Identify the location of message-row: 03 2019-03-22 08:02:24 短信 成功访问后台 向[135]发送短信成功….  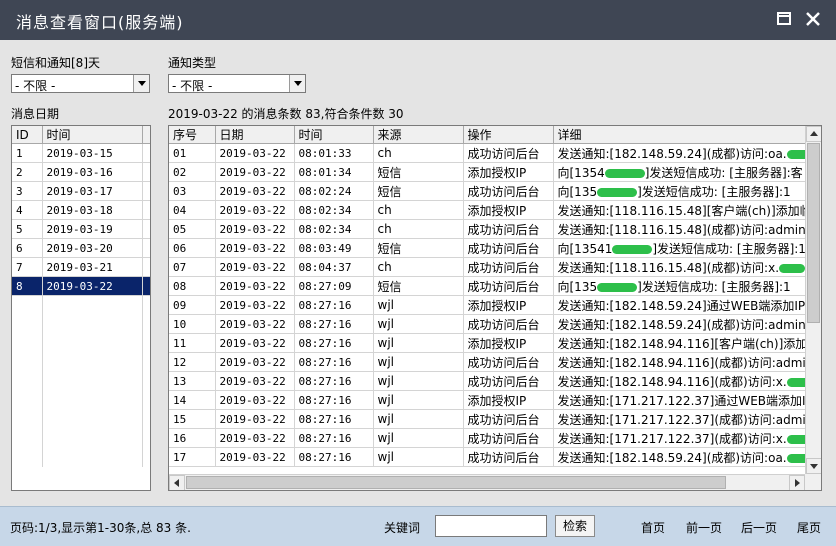
(495, 191).